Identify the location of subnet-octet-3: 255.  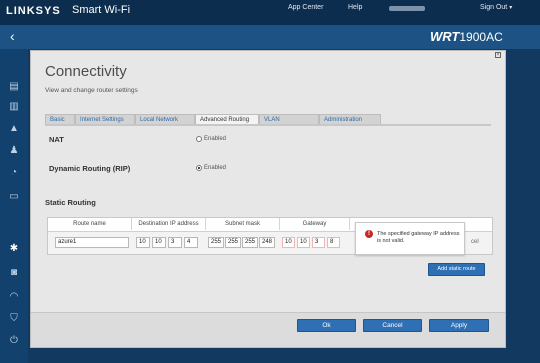
(250, 242).